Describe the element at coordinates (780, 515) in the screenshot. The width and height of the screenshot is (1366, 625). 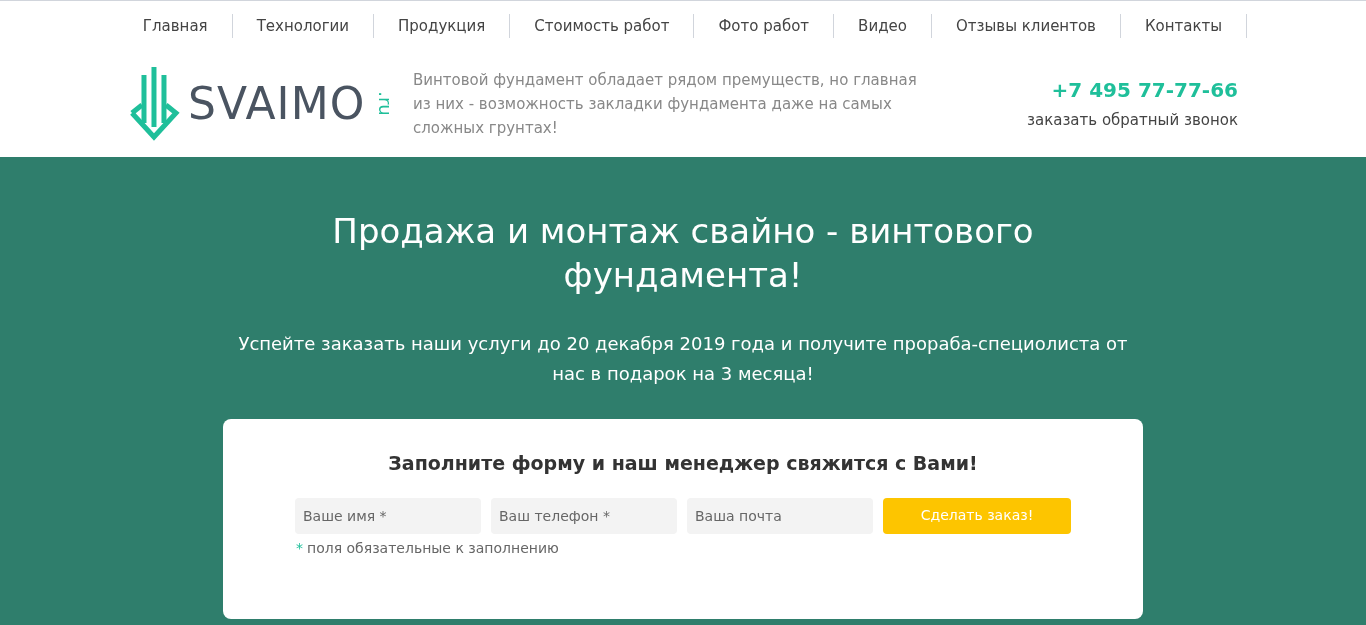
I see `input-field: Ваша почта` at that location.